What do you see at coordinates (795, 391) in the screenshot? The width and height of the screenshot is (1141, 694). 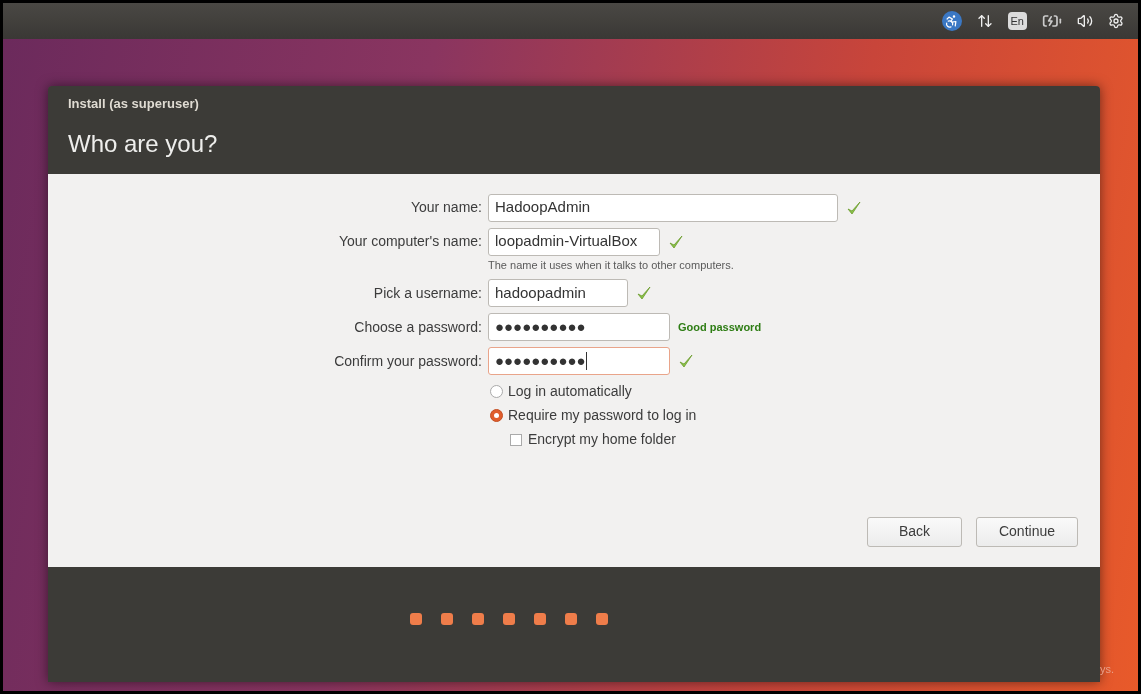 I see `radio-option: Log in automatically` at bounding box center [795, 391].